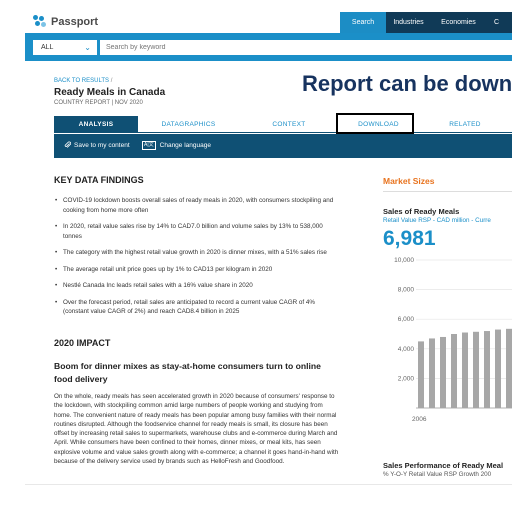 The height and width of the screenshot is (512, 512). What do you see at coordinates (406, 378) in the screenshot?
I see `y-tick-label: 2,000` at bounding box center [406, 378].